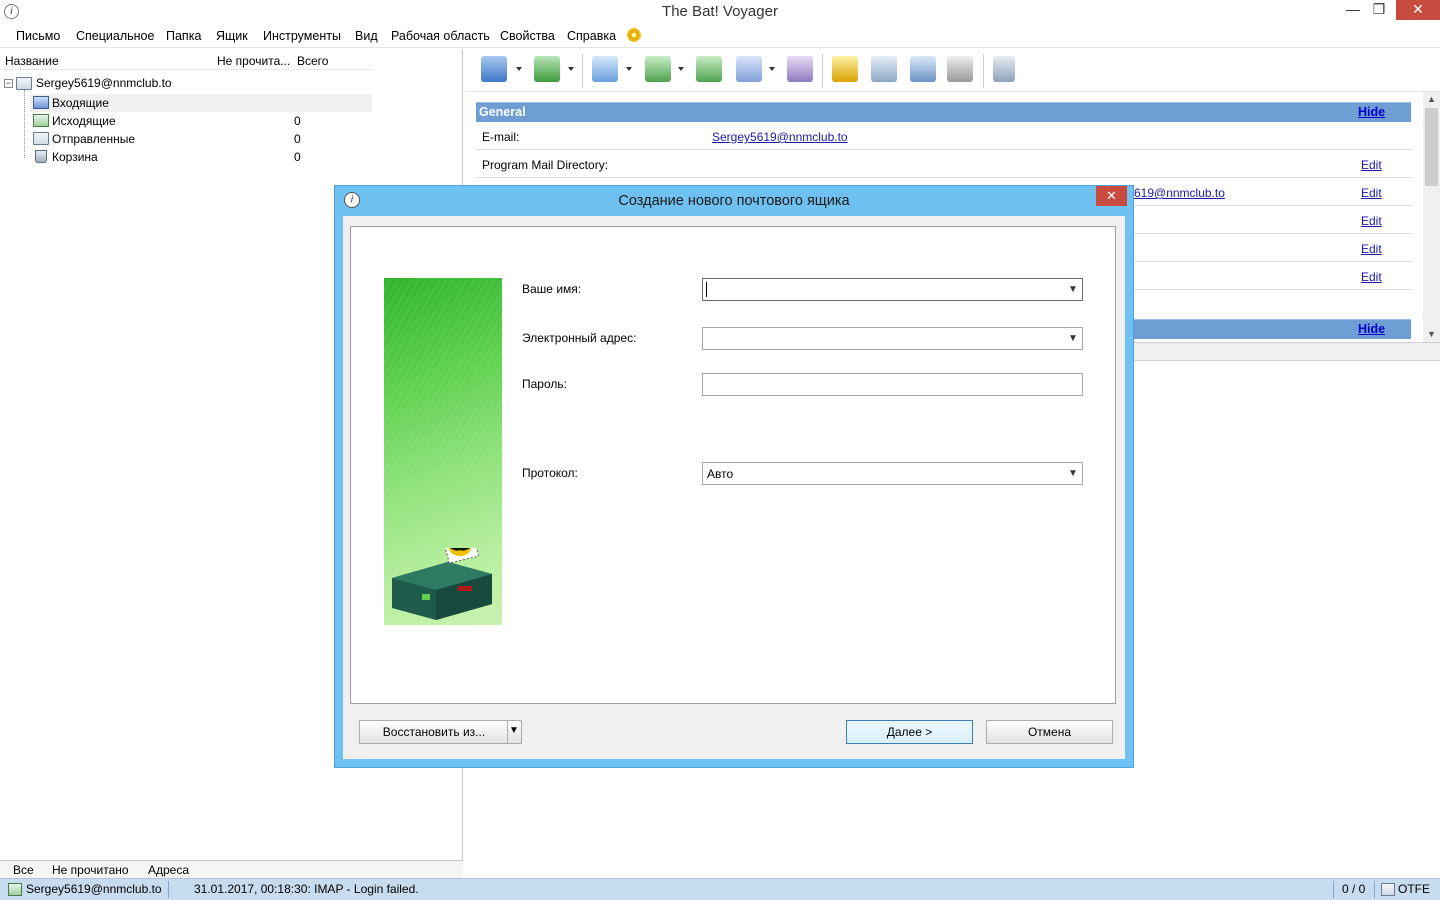 This screenshot has height=900, width=1440. Describe the element at coordinates (1353, 10) in the screenshot. I see `minimize-button: —` at that location.